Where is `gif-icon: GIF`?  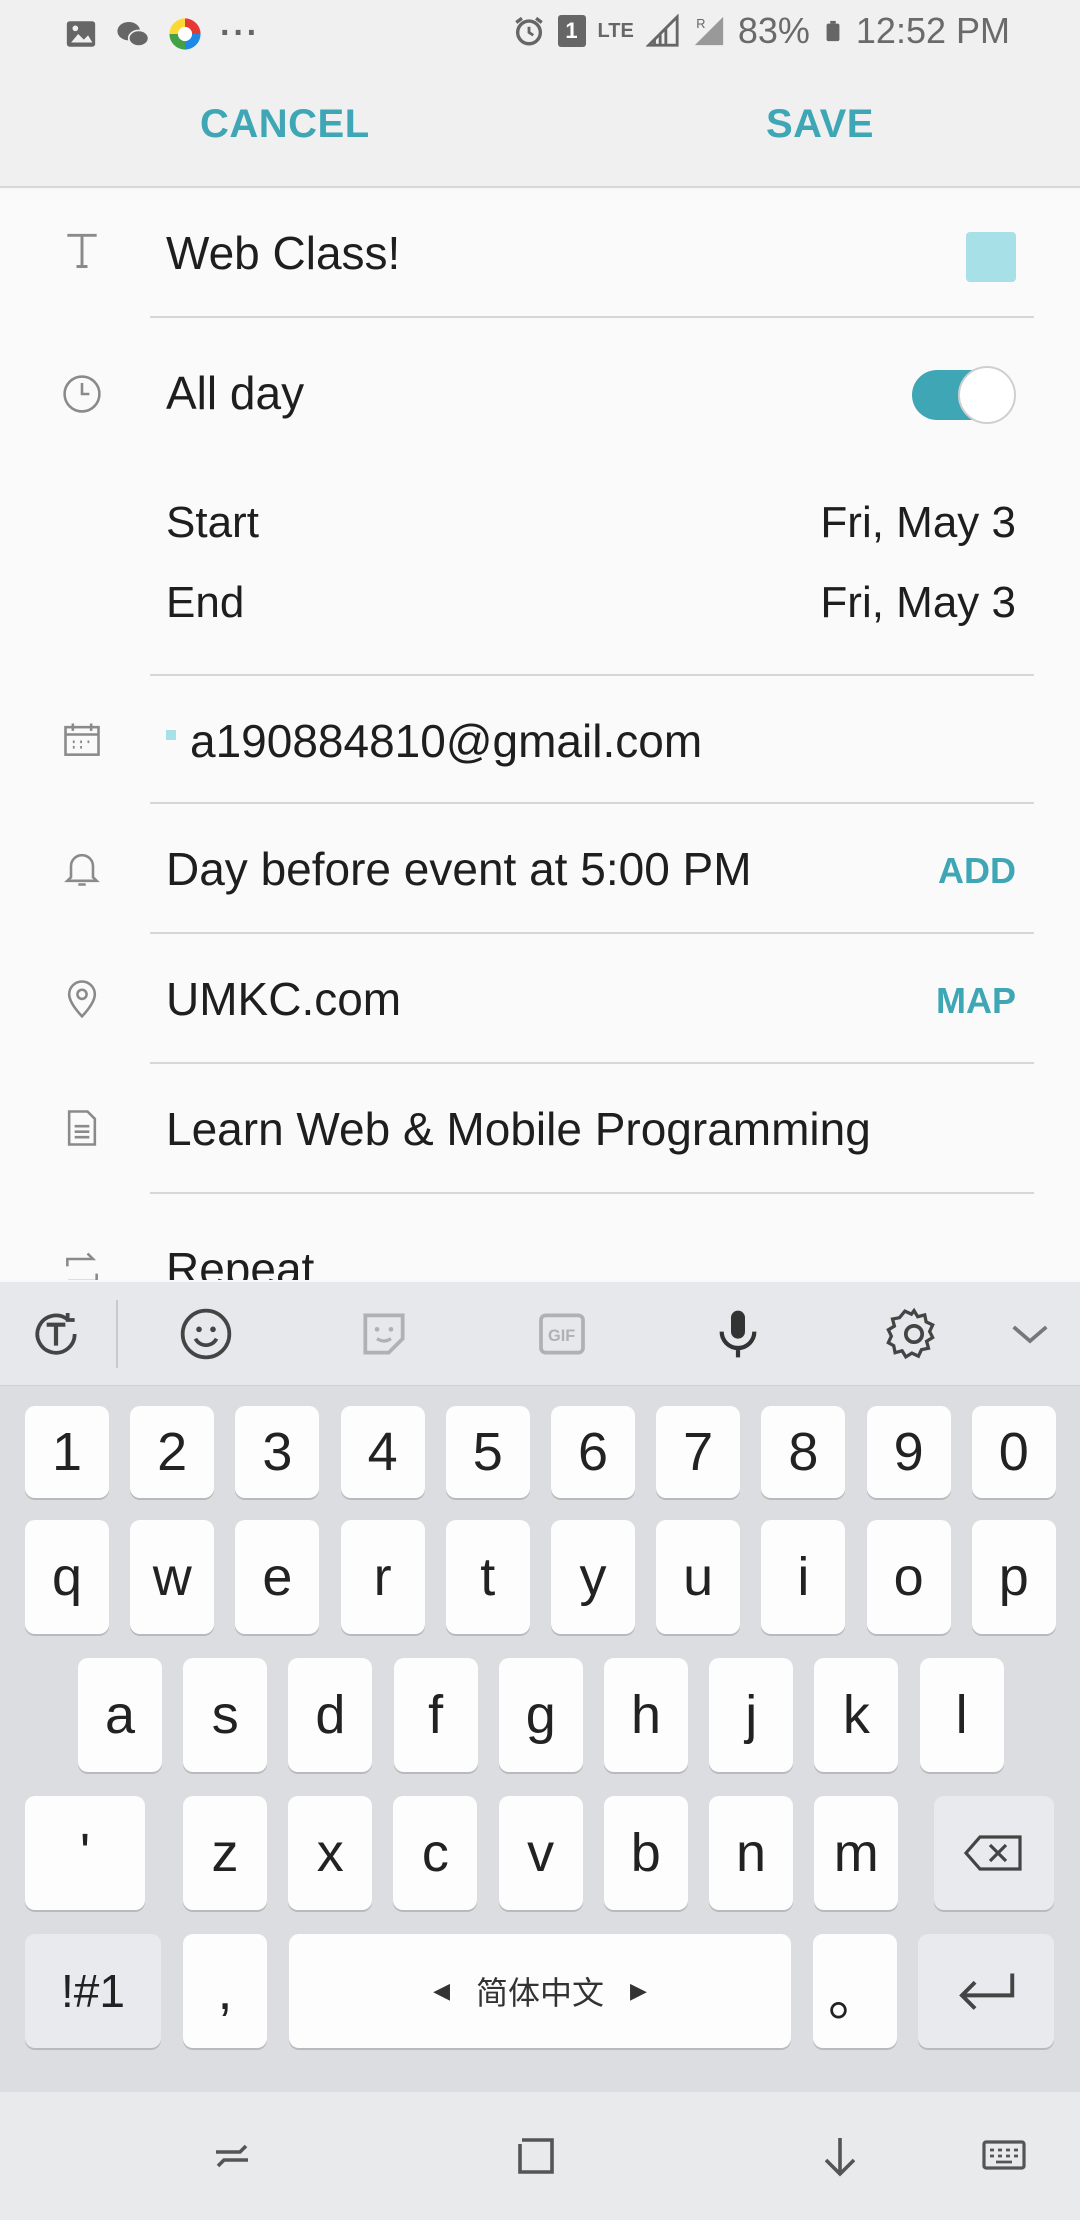
gif-icon: GIF is located at coordinates (562, 1334).